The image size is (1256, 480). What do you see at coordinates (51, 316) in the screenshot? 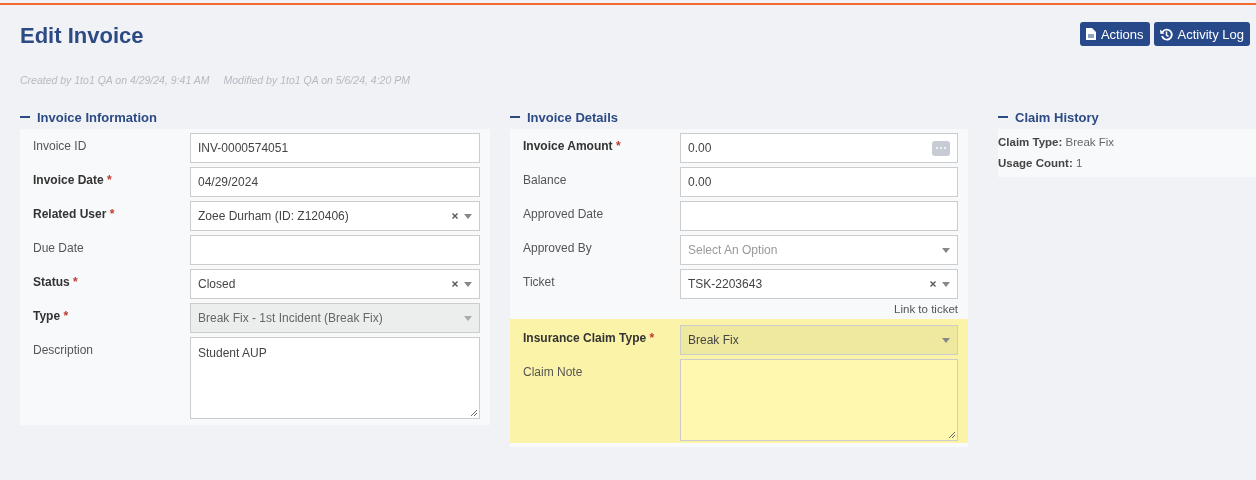
I see `field-label: Type *` at bounding box center [51, 316].